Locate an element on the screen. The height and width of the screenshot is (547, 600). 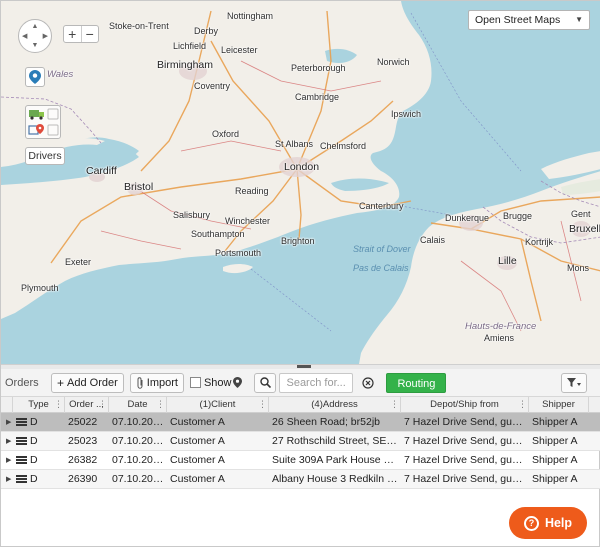
map-label-place: London is located at coordinates (302, 167).